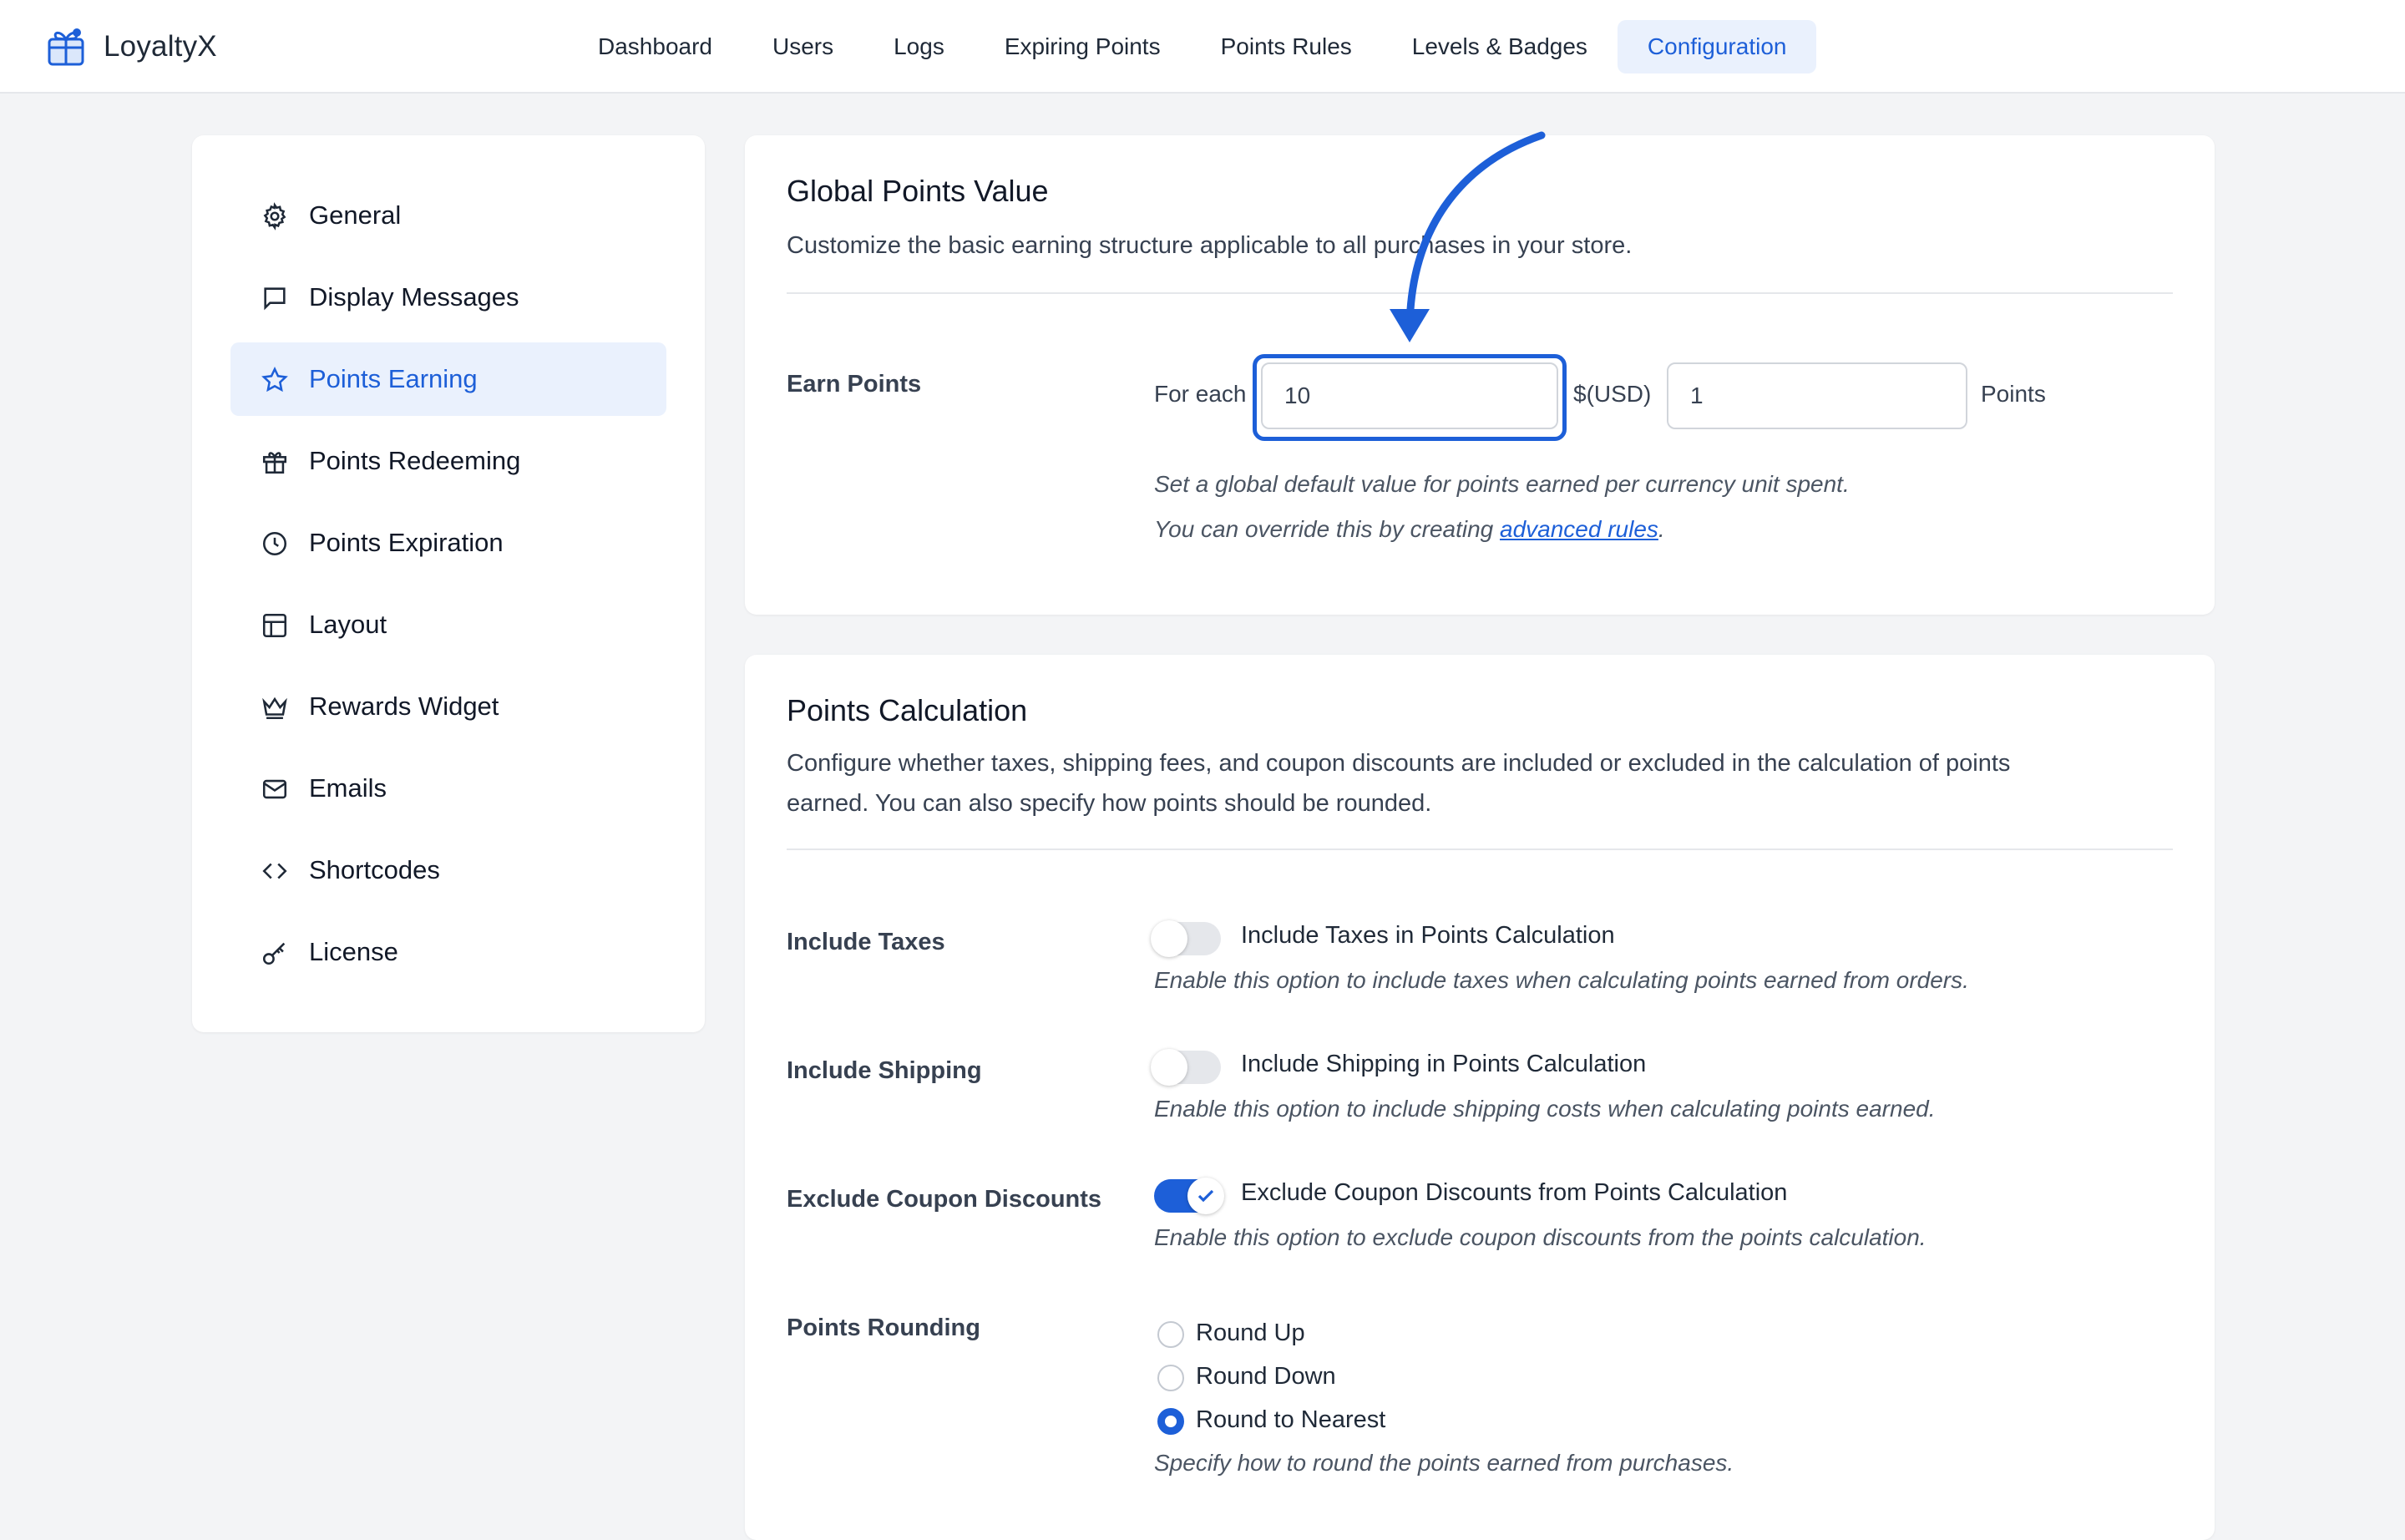  What do you see at coordinates (1291, 1419) in the screenshot?
I see `radio-label-round-to-nearest: Round to Nearest` at bounding box center [1291, 1419].